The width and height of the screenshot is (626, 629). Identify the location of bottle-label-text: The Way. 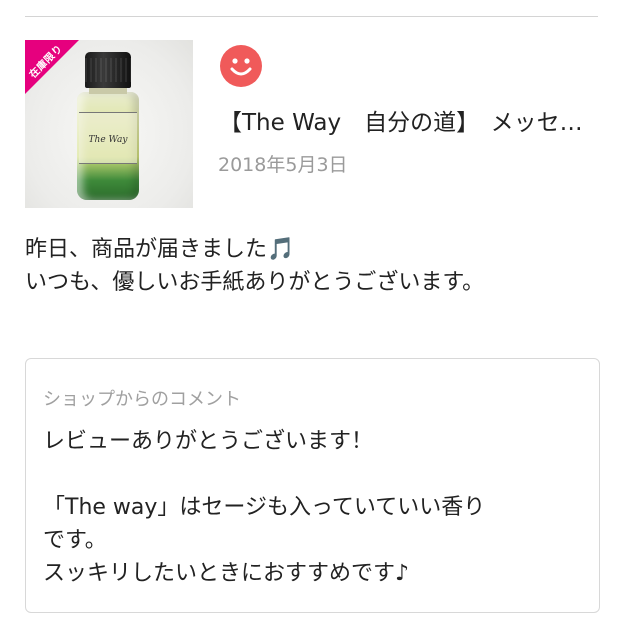
(108, 140).